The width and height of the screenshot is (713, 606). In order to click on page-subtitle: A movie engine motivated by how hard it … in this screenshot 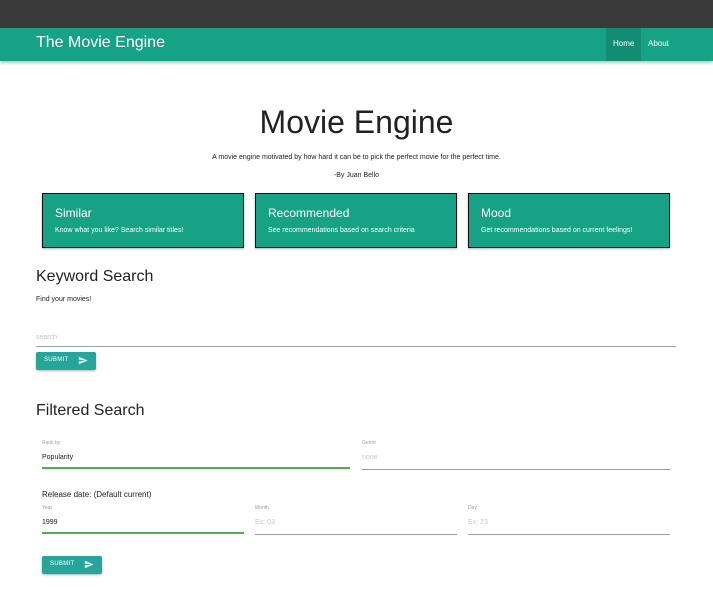, I will do `click(356, 157)`.